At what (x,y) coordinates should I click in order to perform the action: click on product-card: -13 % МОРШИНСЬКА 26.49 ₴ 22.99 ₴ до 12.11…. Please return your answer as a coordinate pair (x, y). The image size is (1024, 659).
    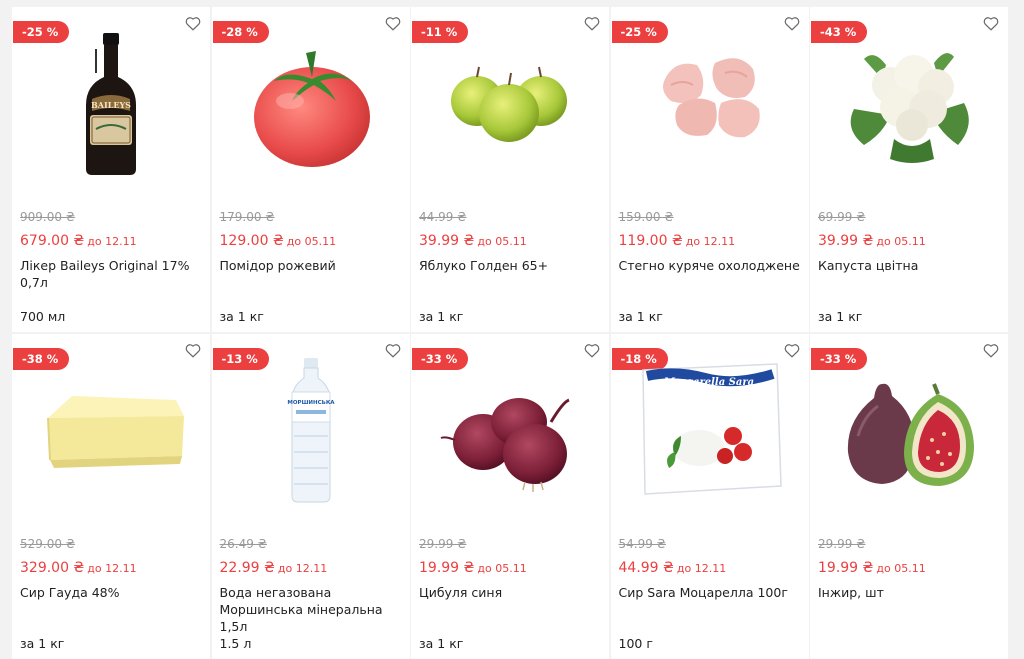
    Looking at the image, I should click on (310, 496).